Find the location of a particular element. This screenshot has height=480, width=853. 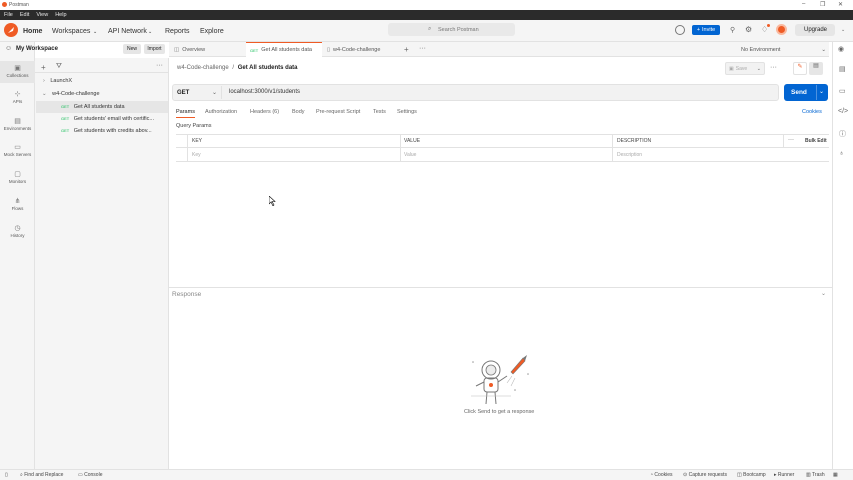

sidebar-item-environments: ▤ Environments is located at coordinates (17, 124).